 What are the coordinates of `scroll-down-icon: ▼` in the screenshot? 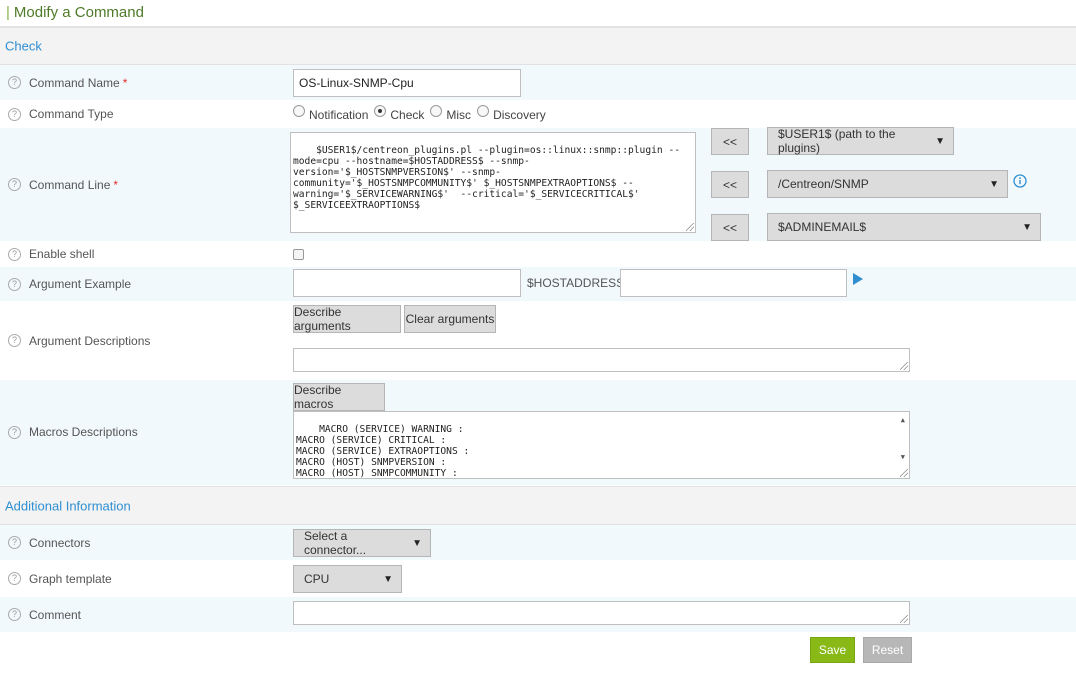 It's located at (903, 457).